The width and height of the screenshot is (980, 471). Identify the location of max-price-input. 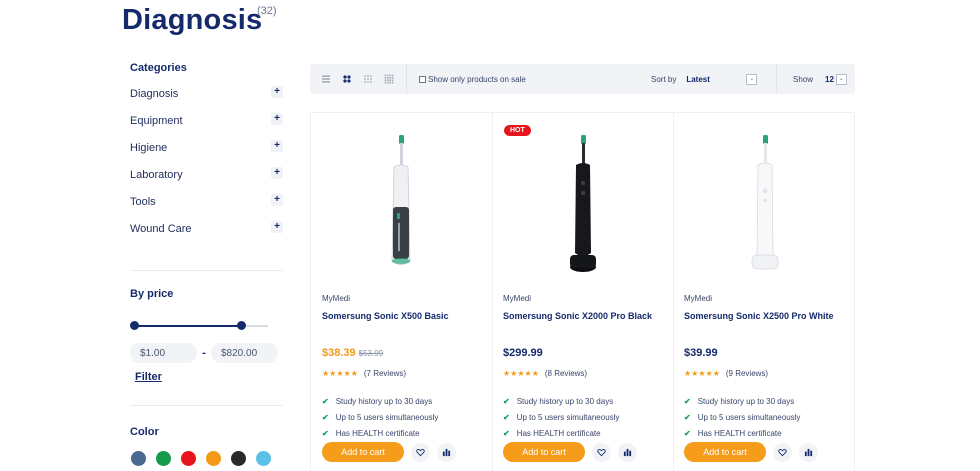
(244, 353).